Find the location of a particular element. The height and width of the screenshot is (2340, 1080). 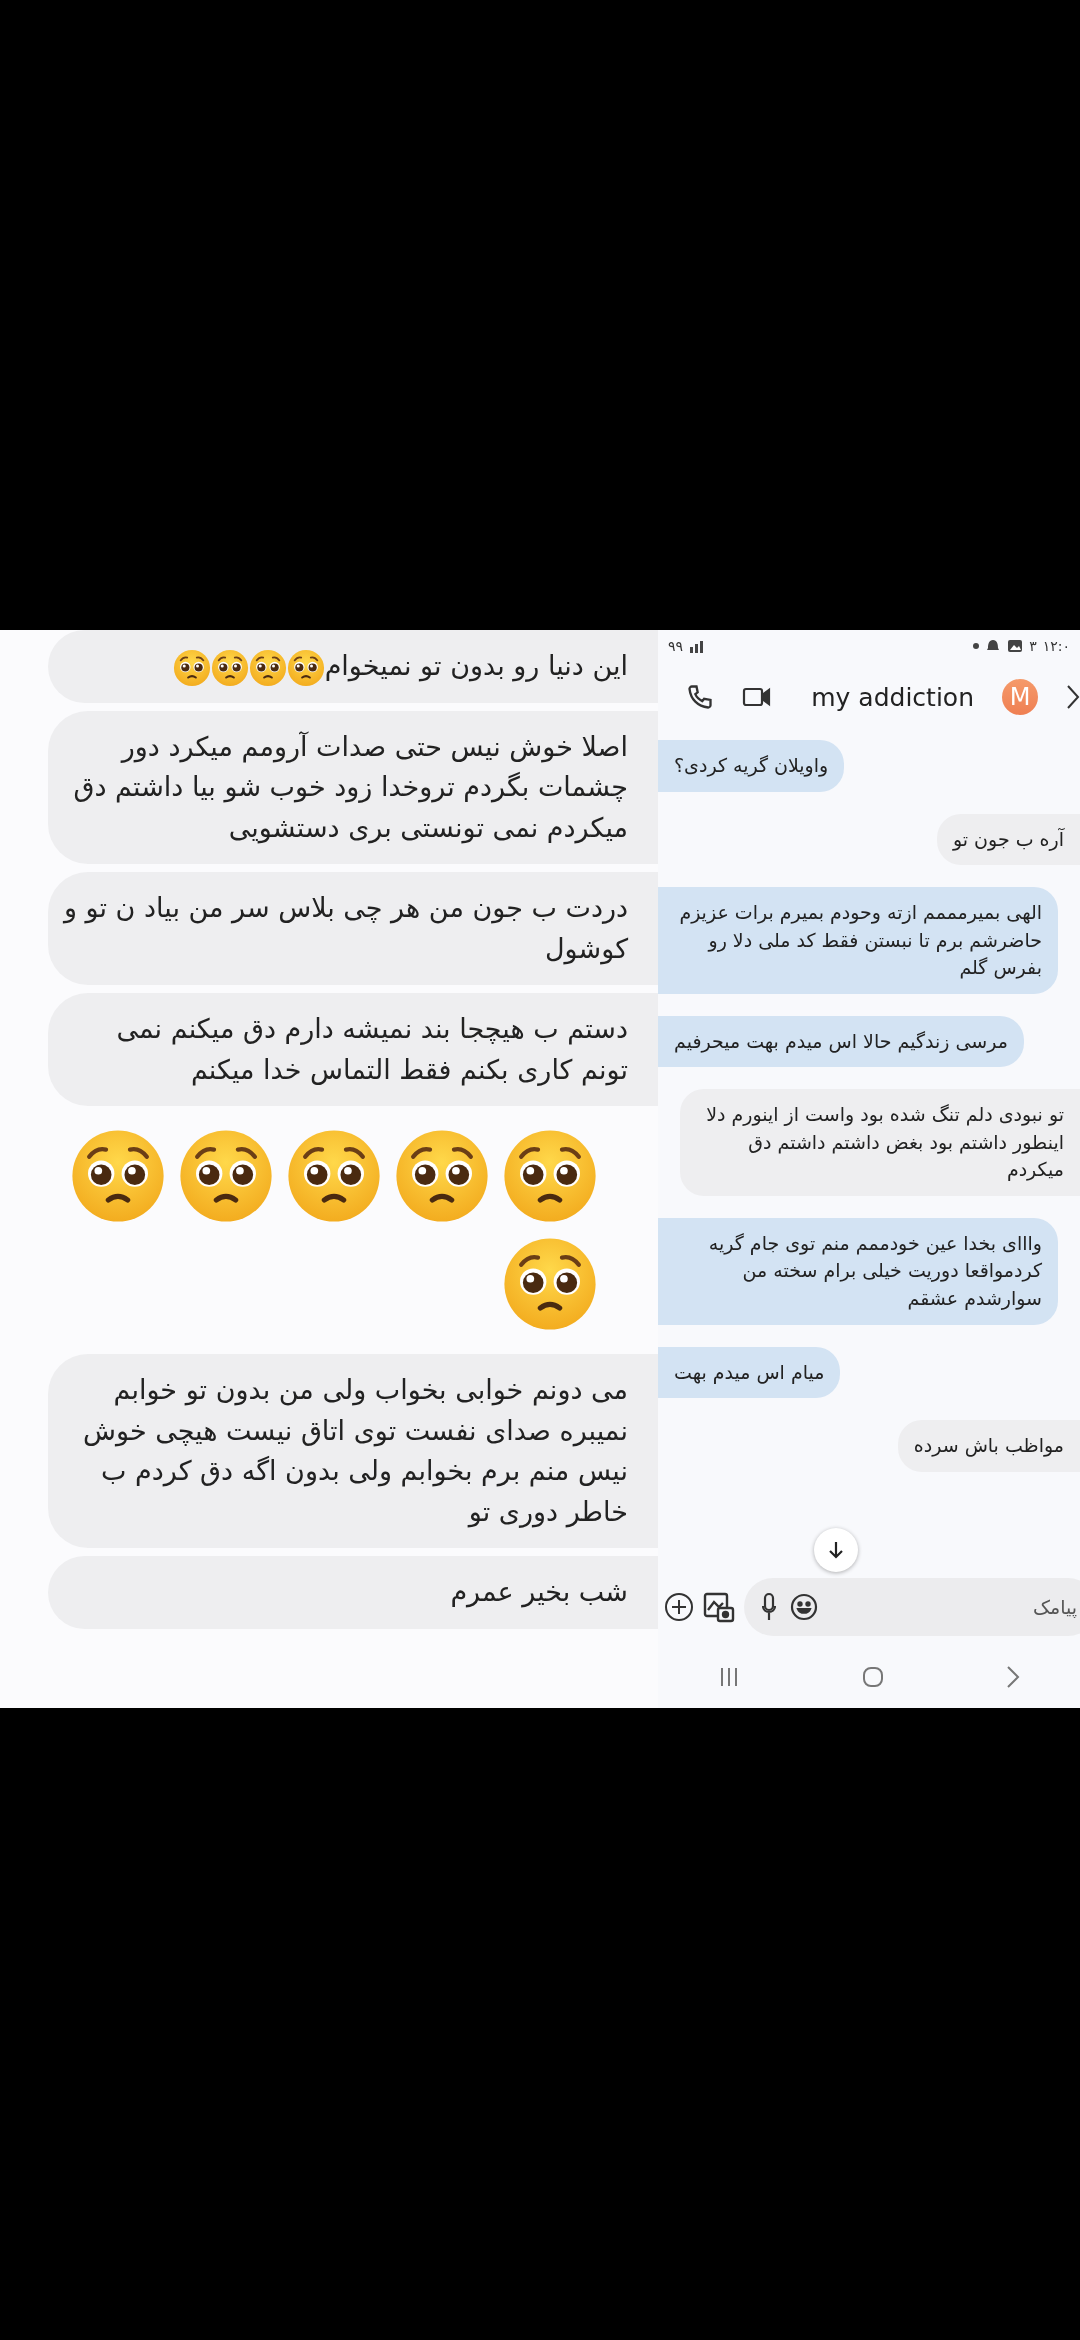

clock: ۱۲:۰ is located at coordinates (1056, 646).